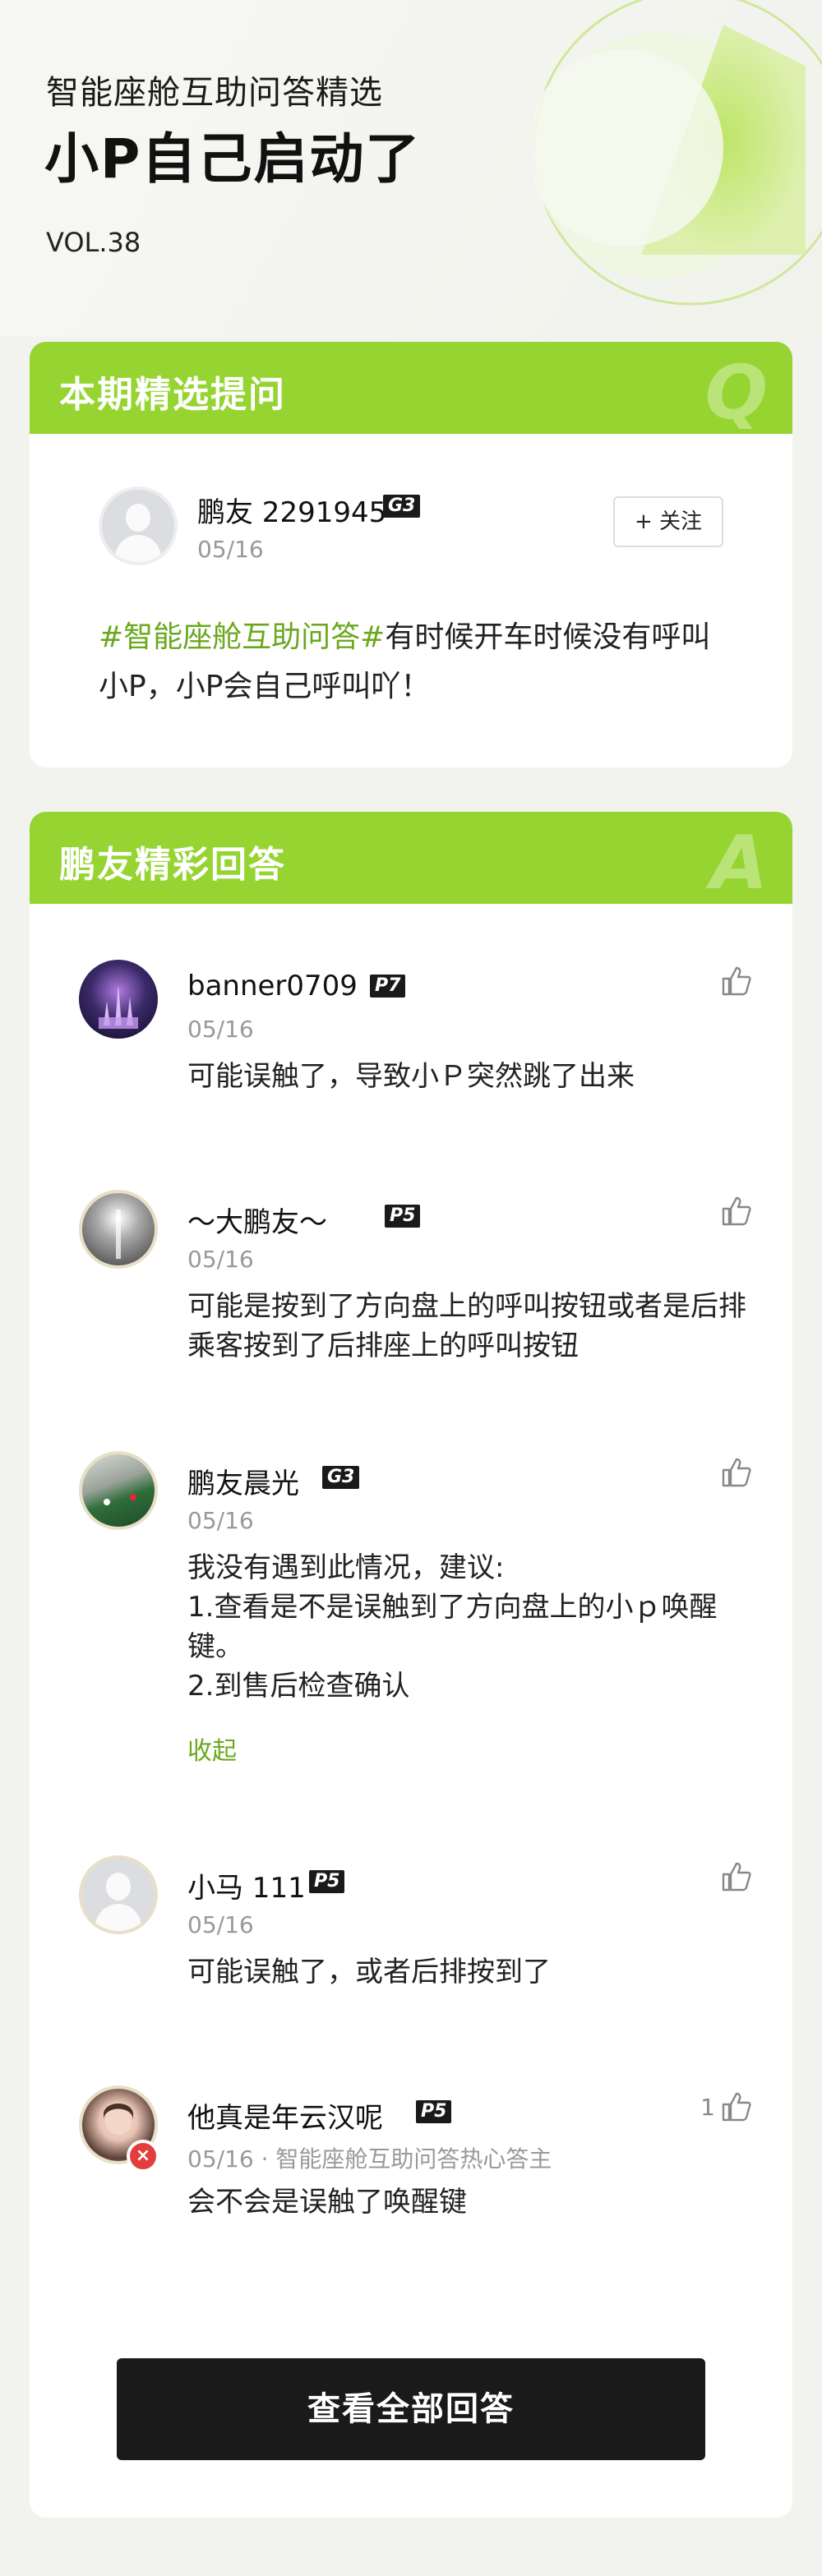  What do you see at coordinates (739, 863) in the screenshot?
I see `a-letter-icon: A` at bounding box center [739, 863].